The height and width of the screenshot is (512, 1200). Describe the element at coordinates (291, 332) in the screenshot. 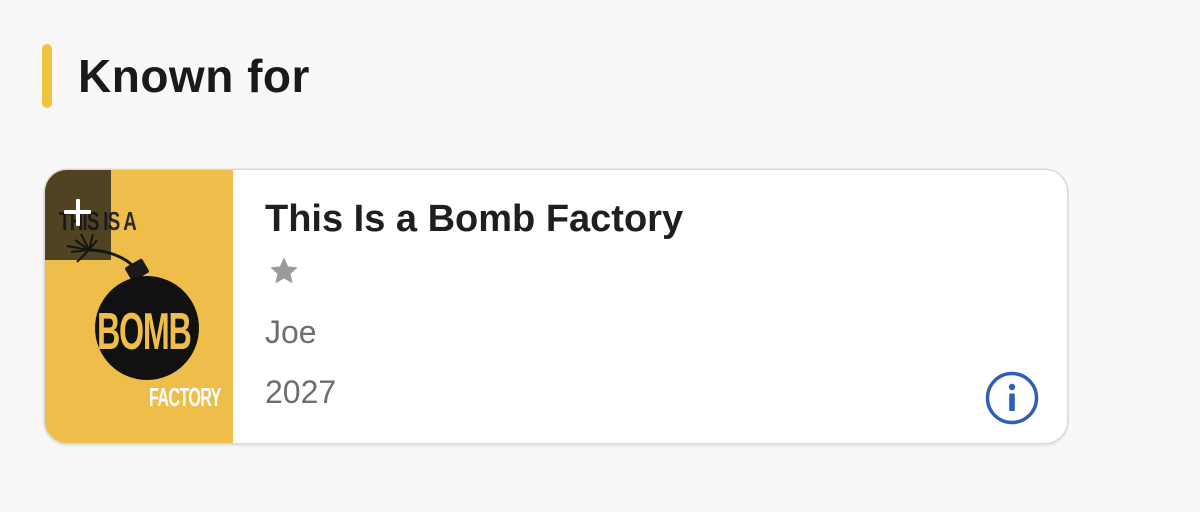

I see `role-text: Joe` at that location.